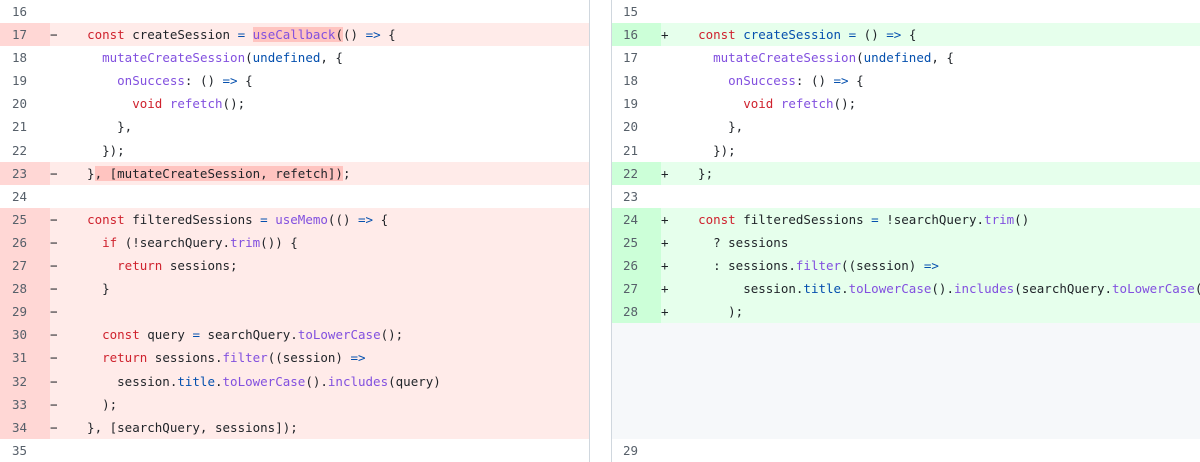  I want to click on diff-line-context: 17 mutateCreateSession(undefined, {, so click(905, 58).